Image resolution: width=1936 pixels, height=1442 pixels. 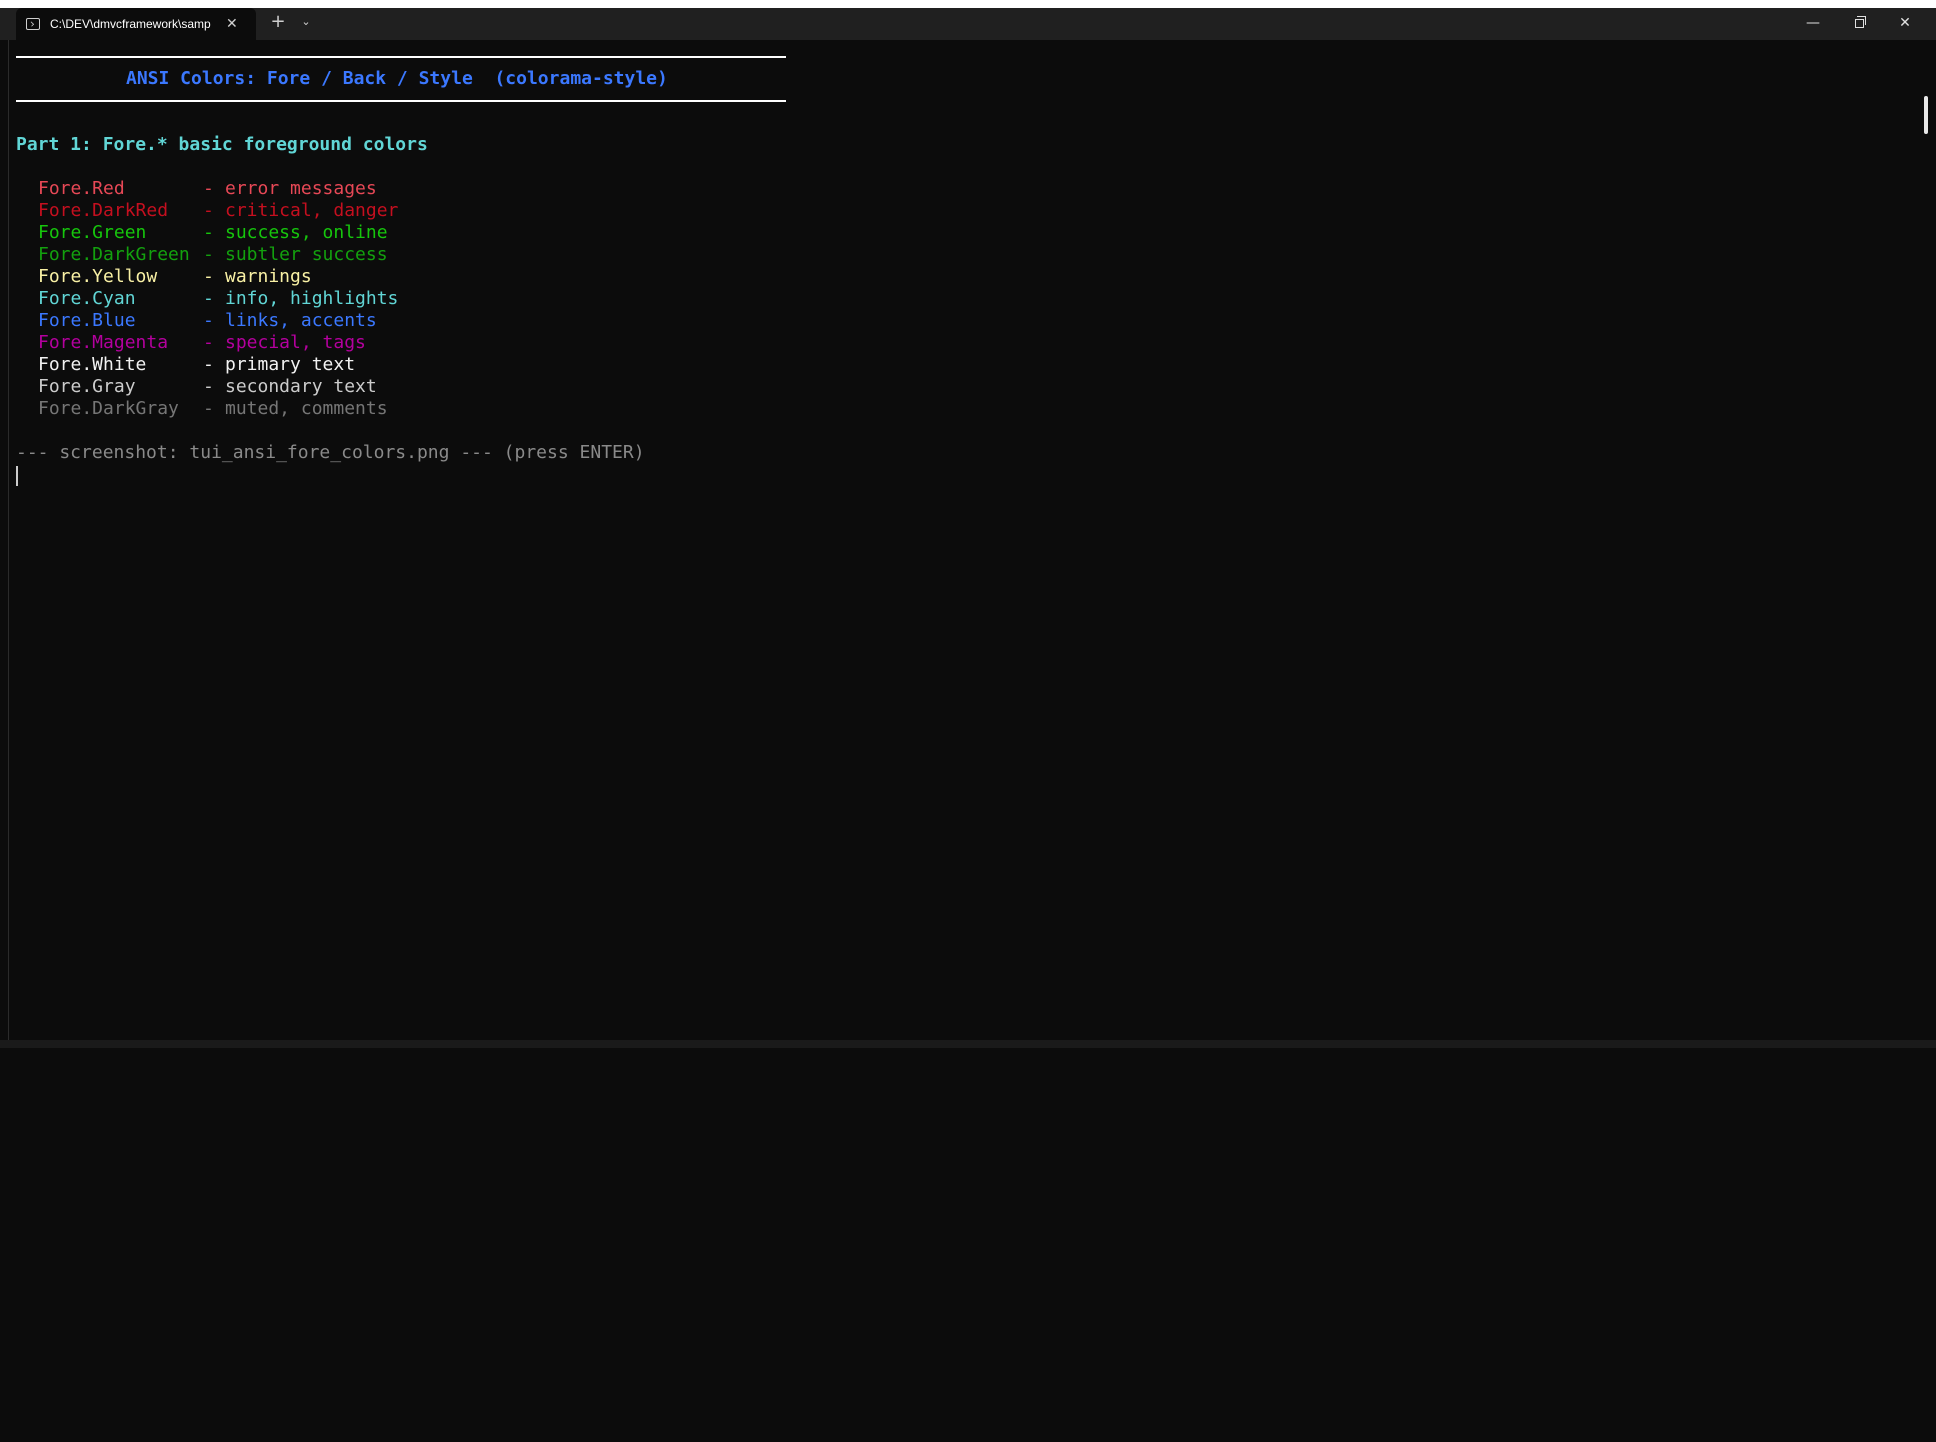 I want to click on color-description: success, online, so click(x=306, y=232).